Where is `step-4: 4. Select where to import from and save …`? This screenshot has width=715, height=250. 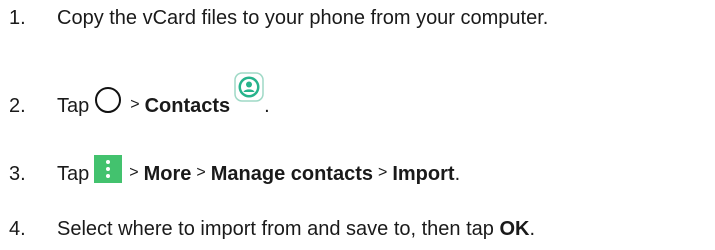 step-4: 4. Select where to import from and save … is located at coordinates (272, 229).